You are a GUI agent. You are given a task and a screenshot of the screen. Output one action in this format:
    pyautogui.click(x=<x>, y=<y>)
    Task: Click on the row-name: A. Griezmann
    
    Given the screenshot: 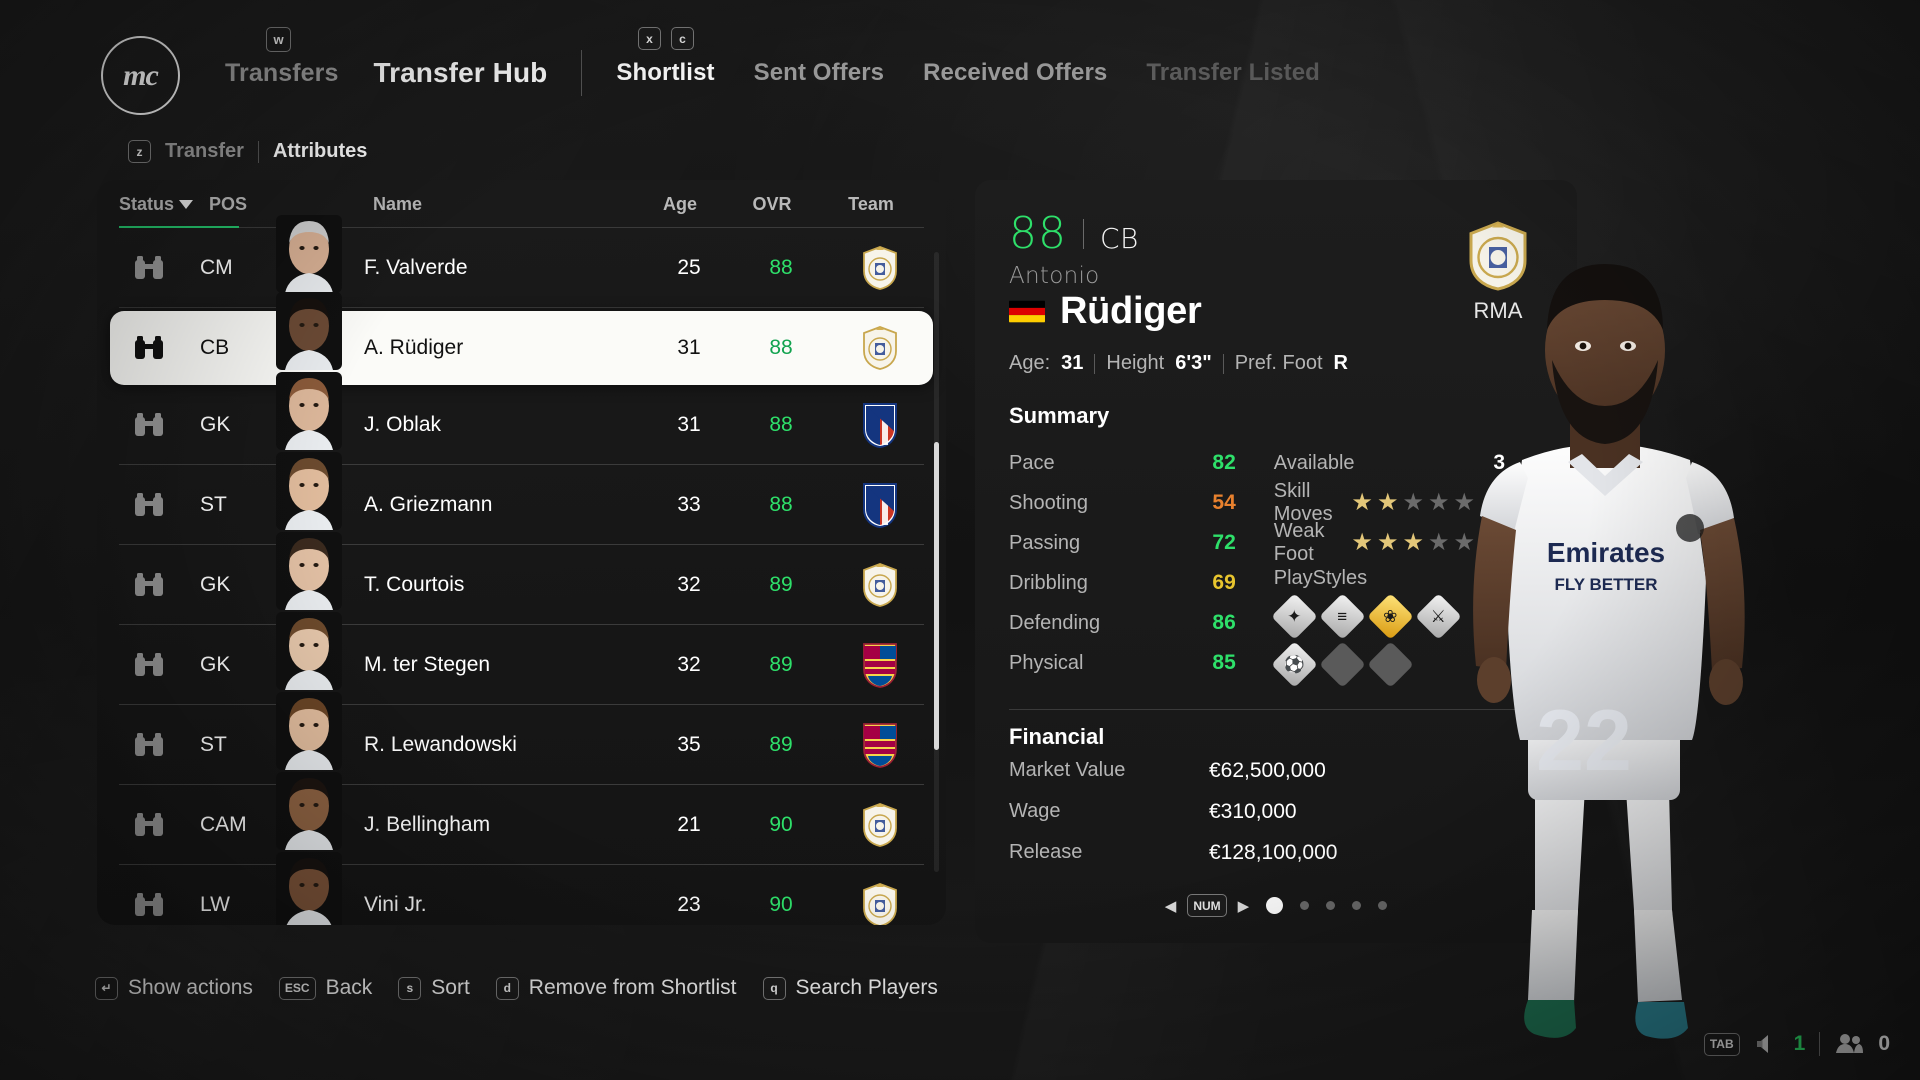 What is the action you would take?
    pyautogui.click(x=459, y=491)
    